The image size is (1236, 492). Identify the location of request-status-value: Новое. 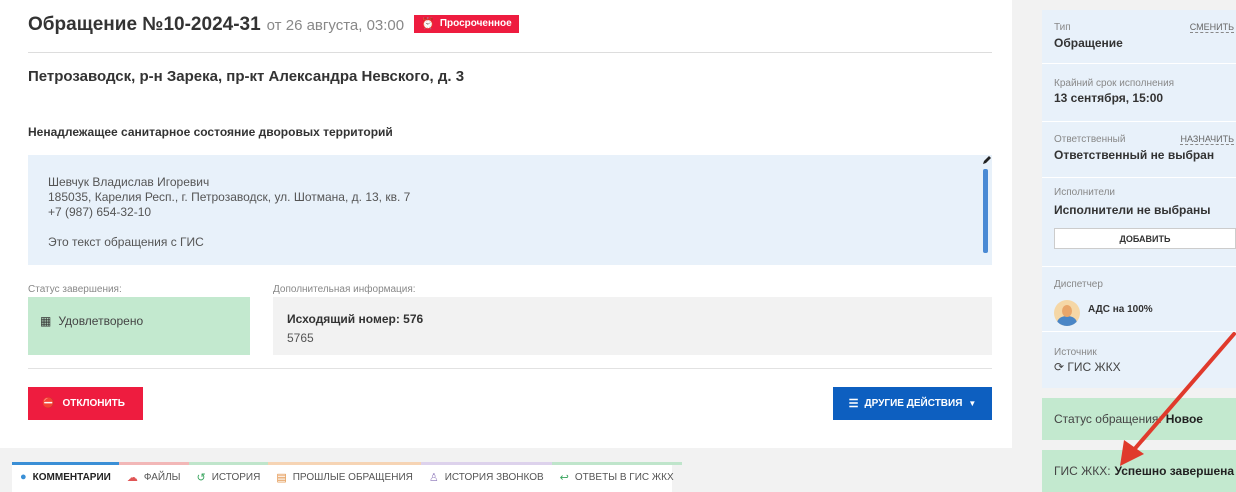
(1184, 419).